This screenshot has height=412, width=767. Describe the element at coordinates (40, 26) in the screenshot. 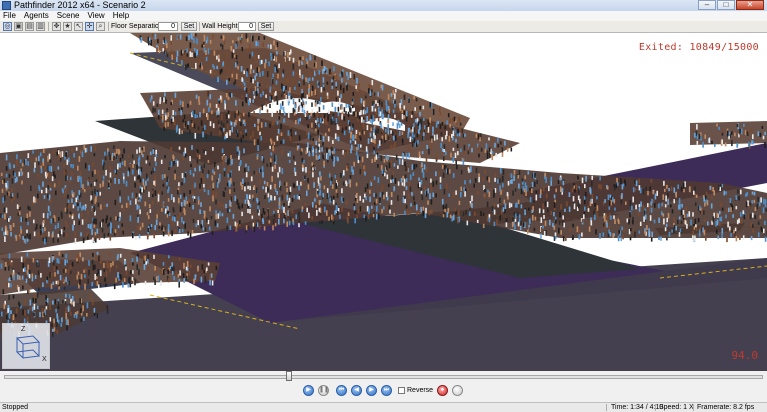

I see `view-side-icon: ▥` at that location.